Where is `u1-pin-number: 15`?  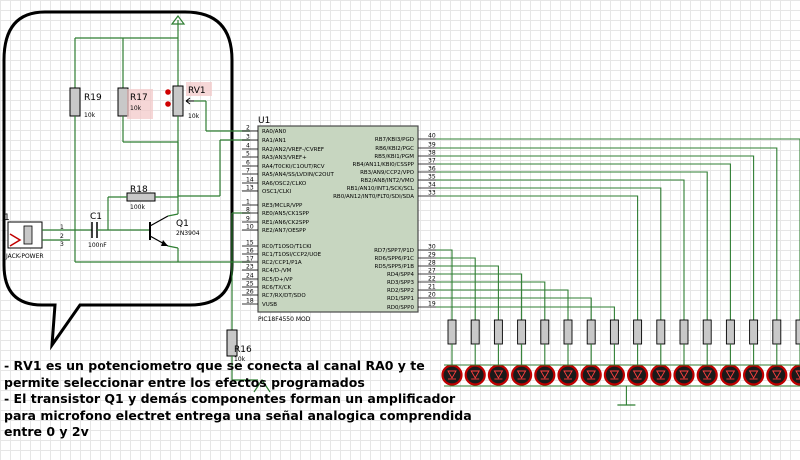 u1-pin-number: 15 is located at coordinates (250, 243).